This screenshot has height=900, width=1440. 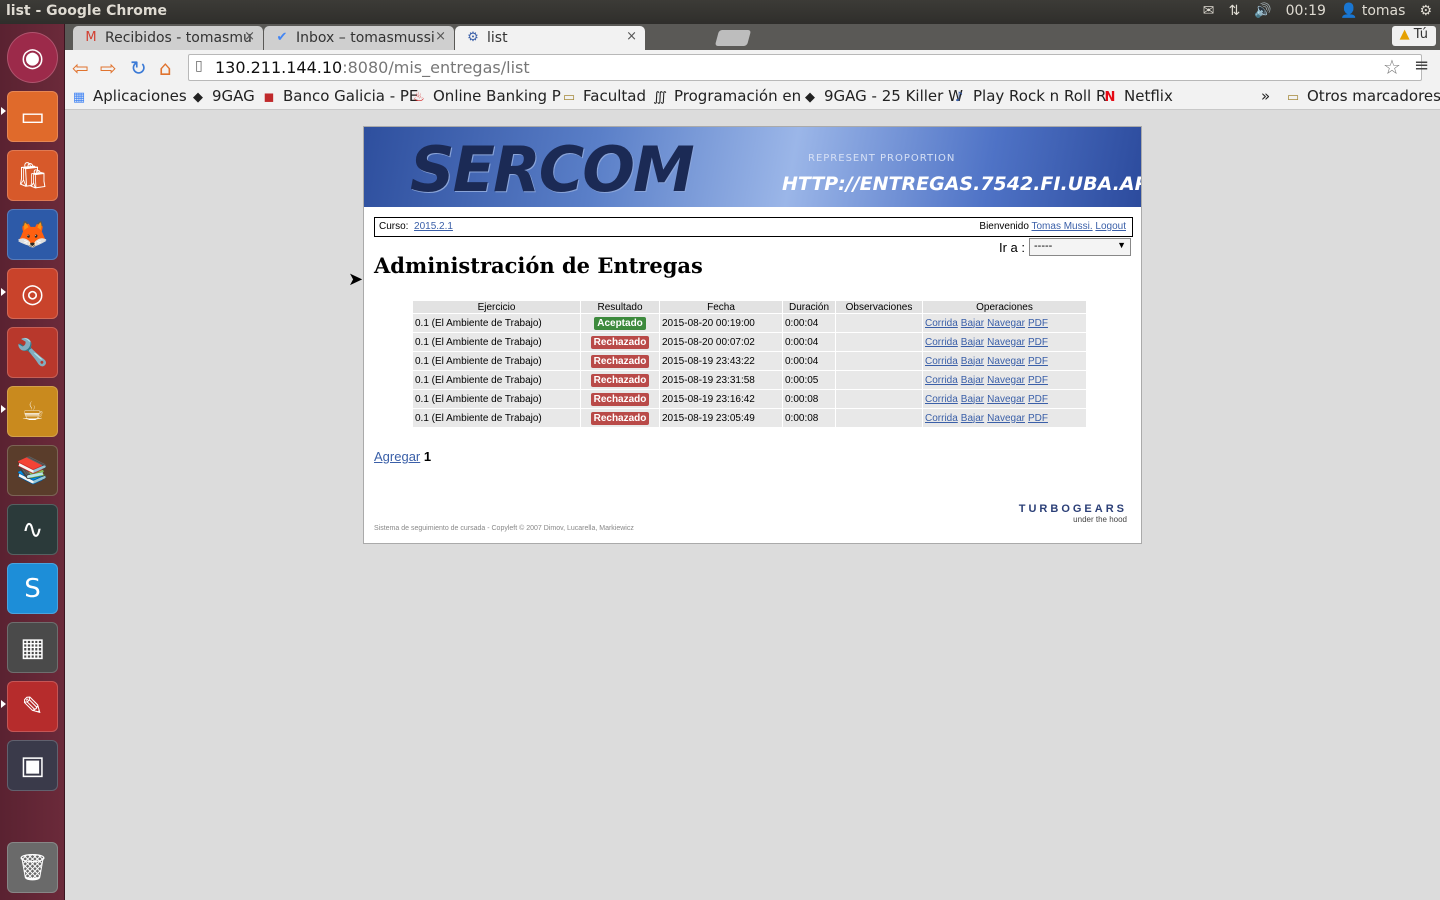 What do you see at coordinates (879, 307) in the screenshot?
I see `column-header: Observaciones` at bounding box center [879, 307].